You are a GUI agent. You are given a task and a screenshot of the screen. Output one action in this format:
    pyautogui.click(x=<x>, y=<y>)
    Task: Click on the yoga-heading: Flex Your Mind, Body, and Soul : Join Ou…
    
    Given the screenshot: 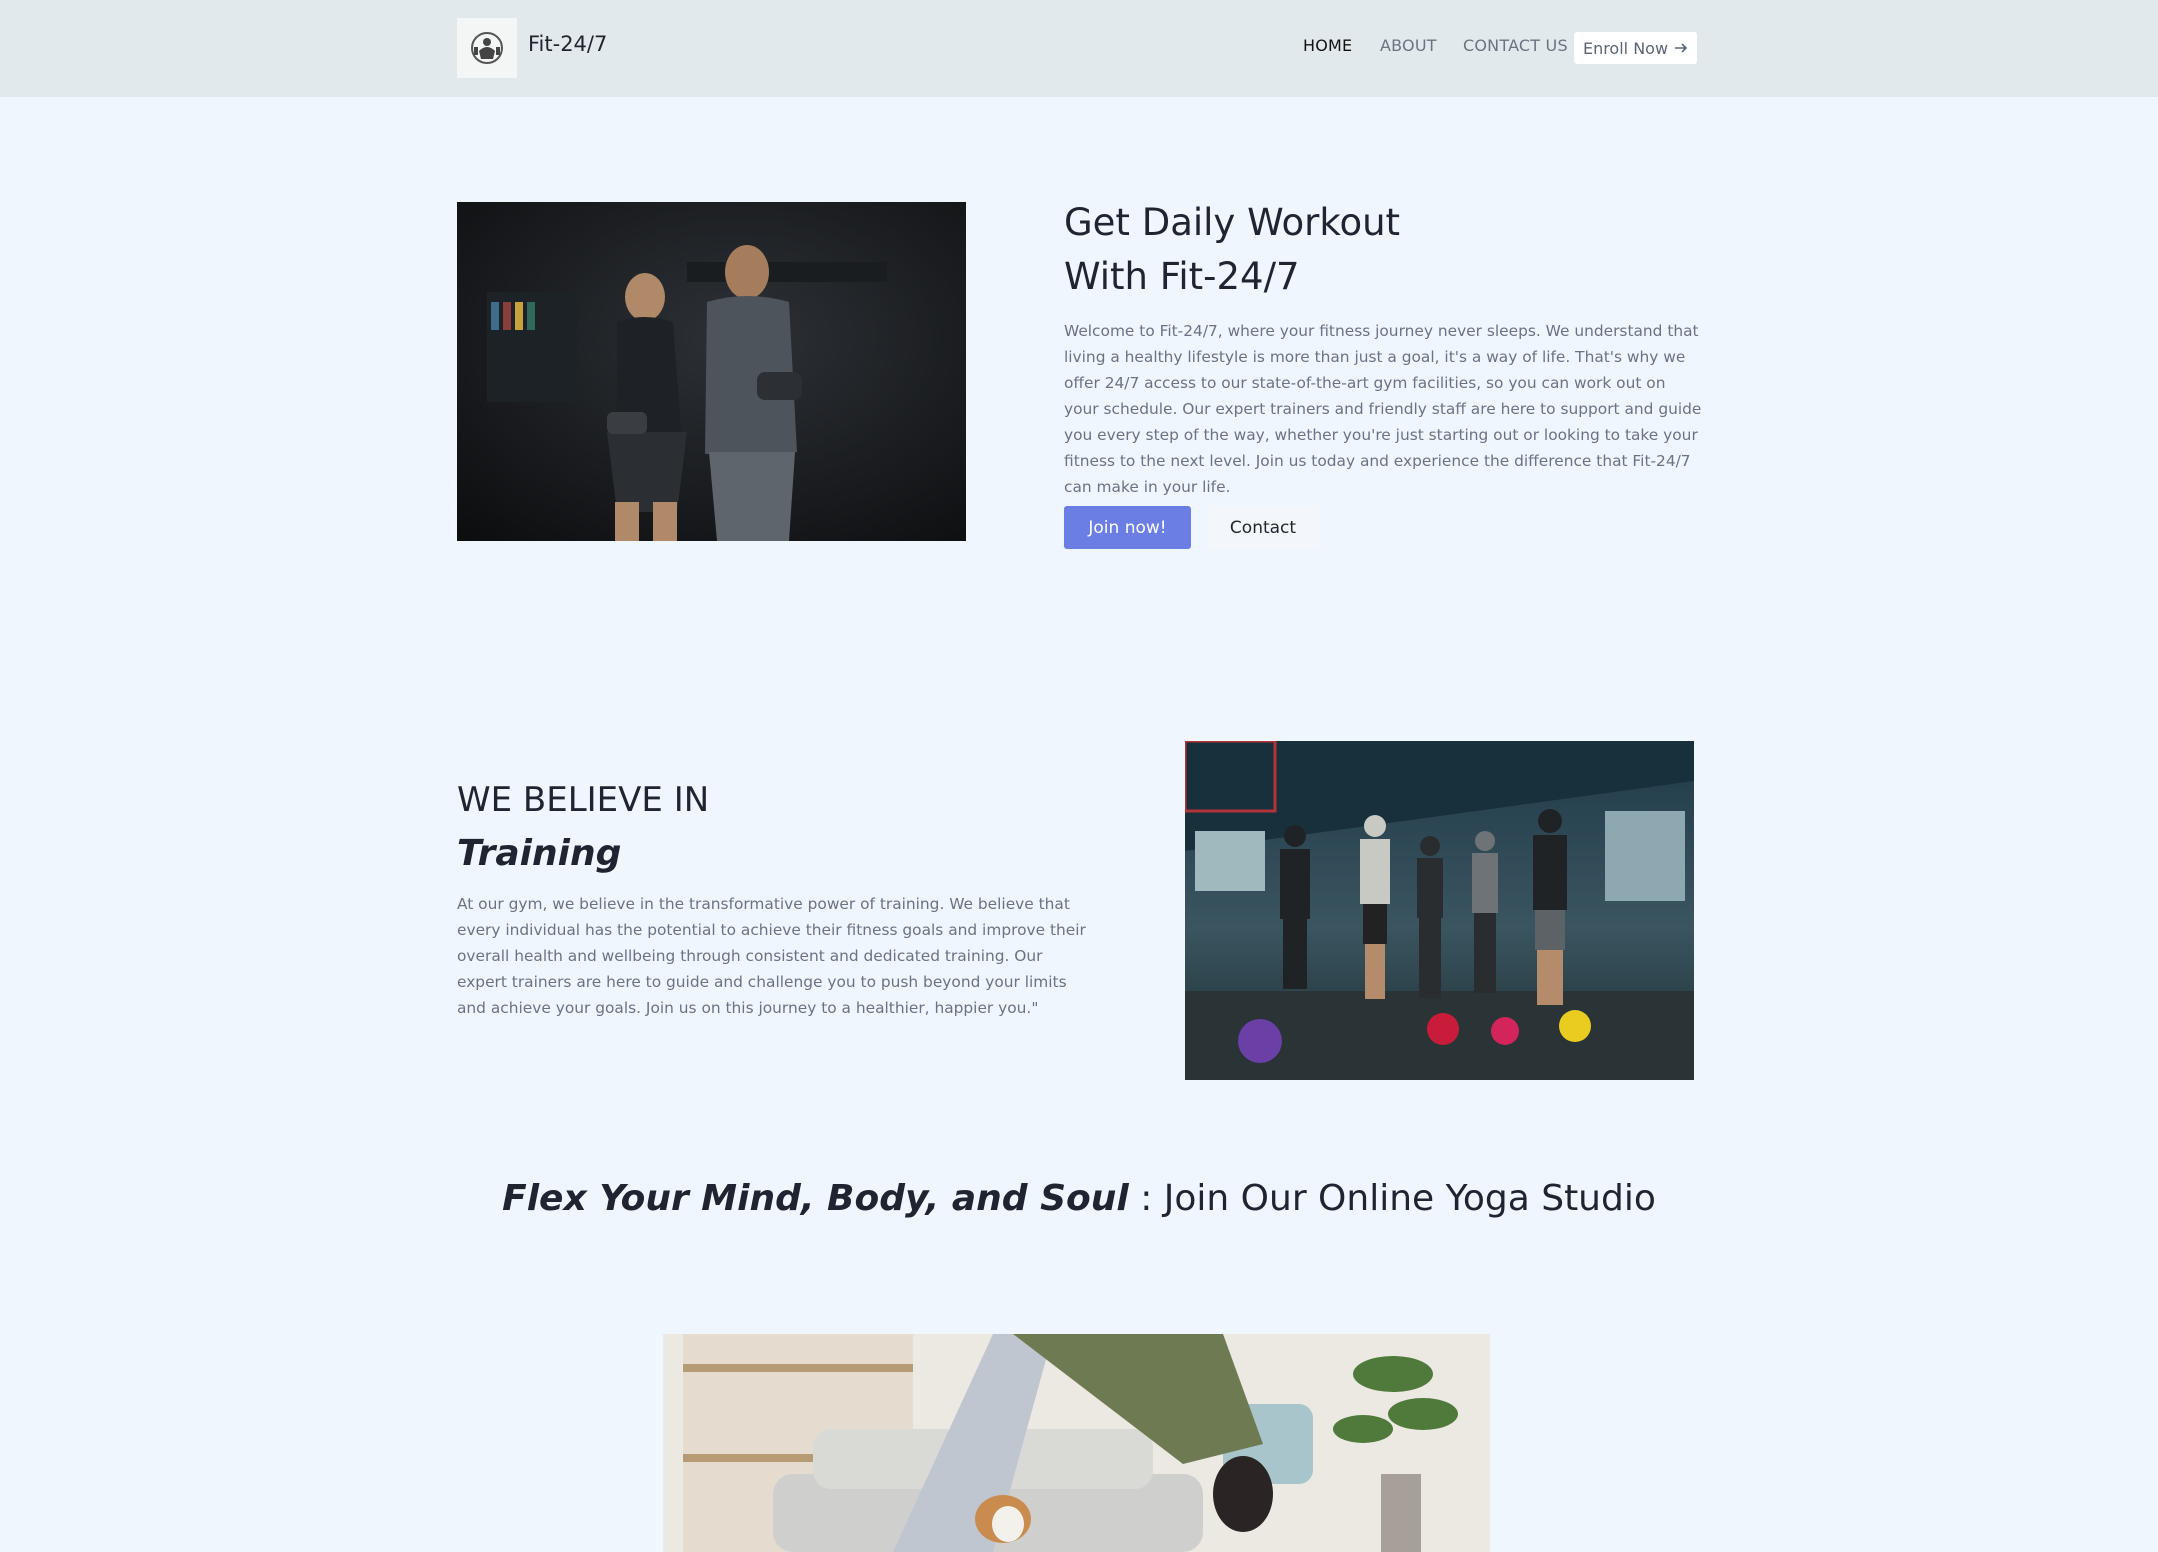 What is the action you would take?
    pyautogui.click(x=1079, y=1198)
    